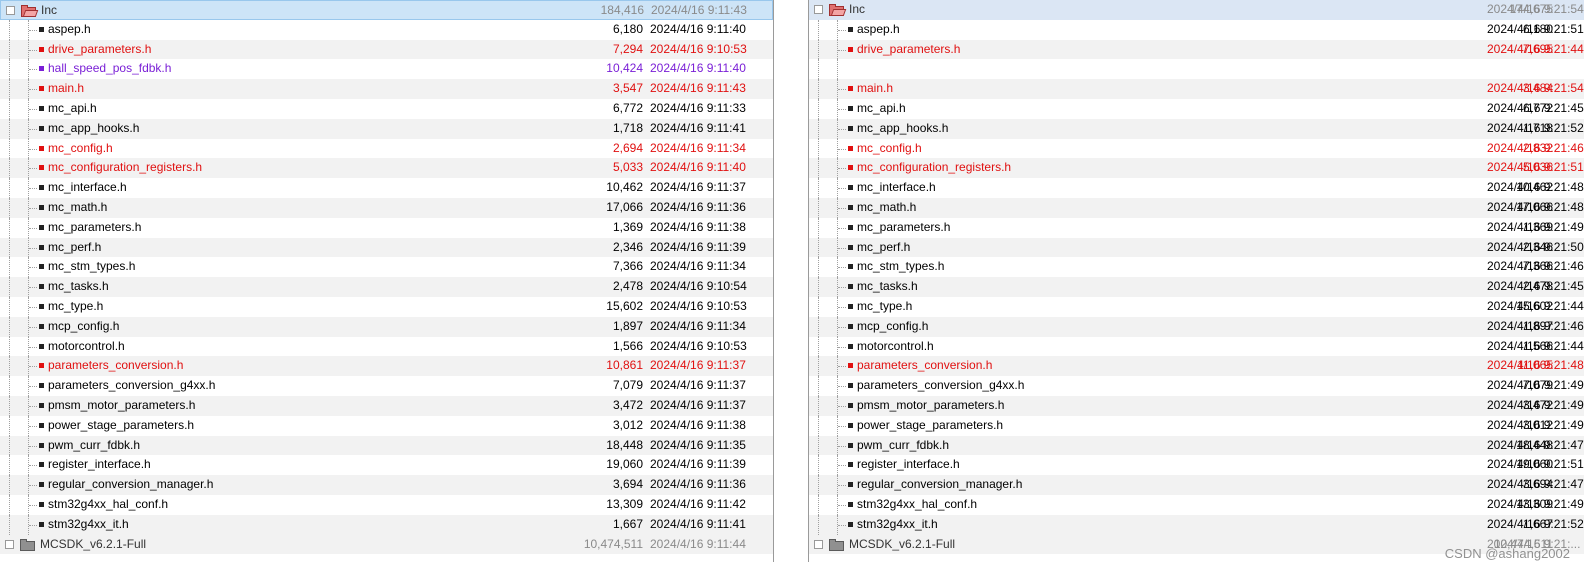 Image resolution: width=1584 pixels, height=562 pixels. Describe the element at coordinates (386, 306) in the screenshot. I see `file-row: mc_type.h 15,602 2024/4/16 9:10:53` at that location.